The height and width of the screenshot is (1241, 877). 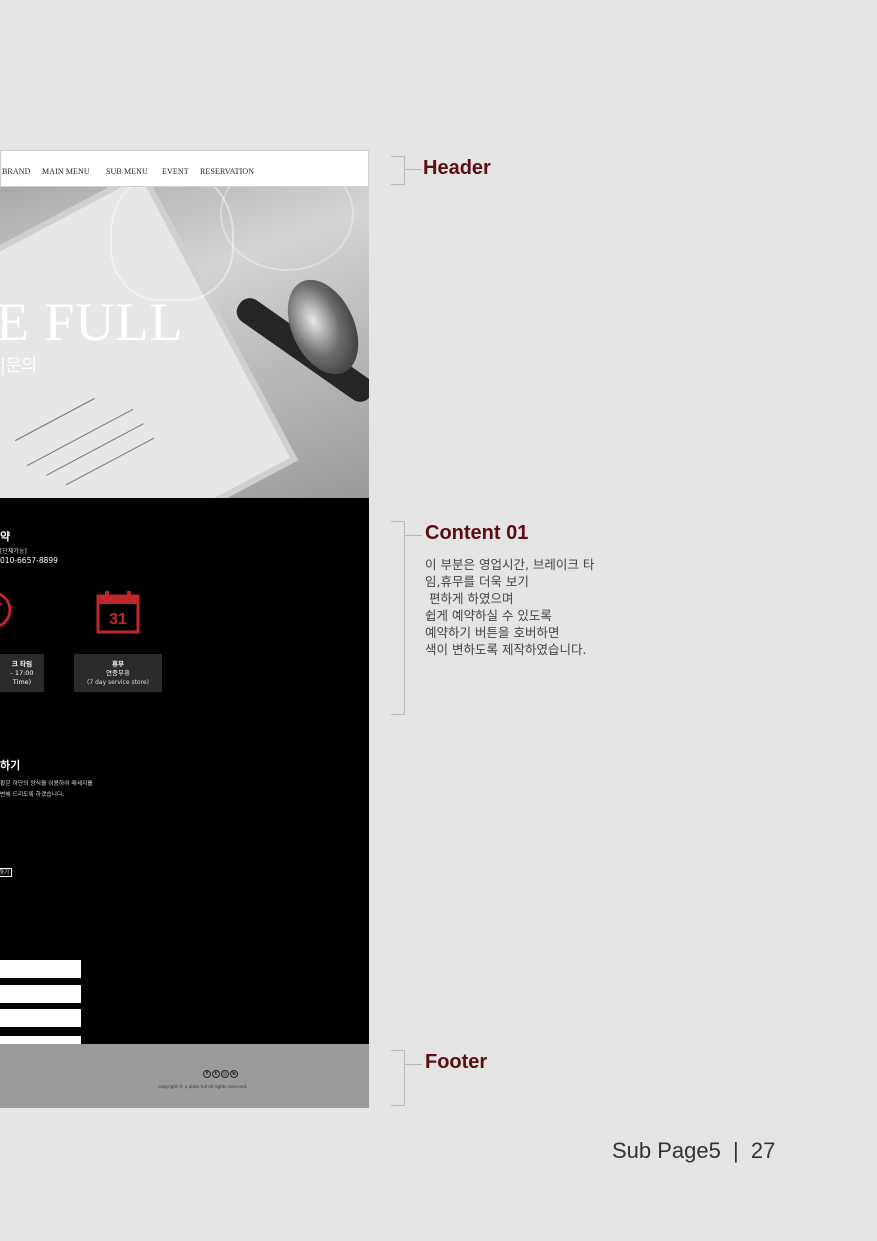 What do you see at coordinates (19, 366) in the screenshot?
I see `hero-subtitle: |문의` at bounding box center [19, 366].